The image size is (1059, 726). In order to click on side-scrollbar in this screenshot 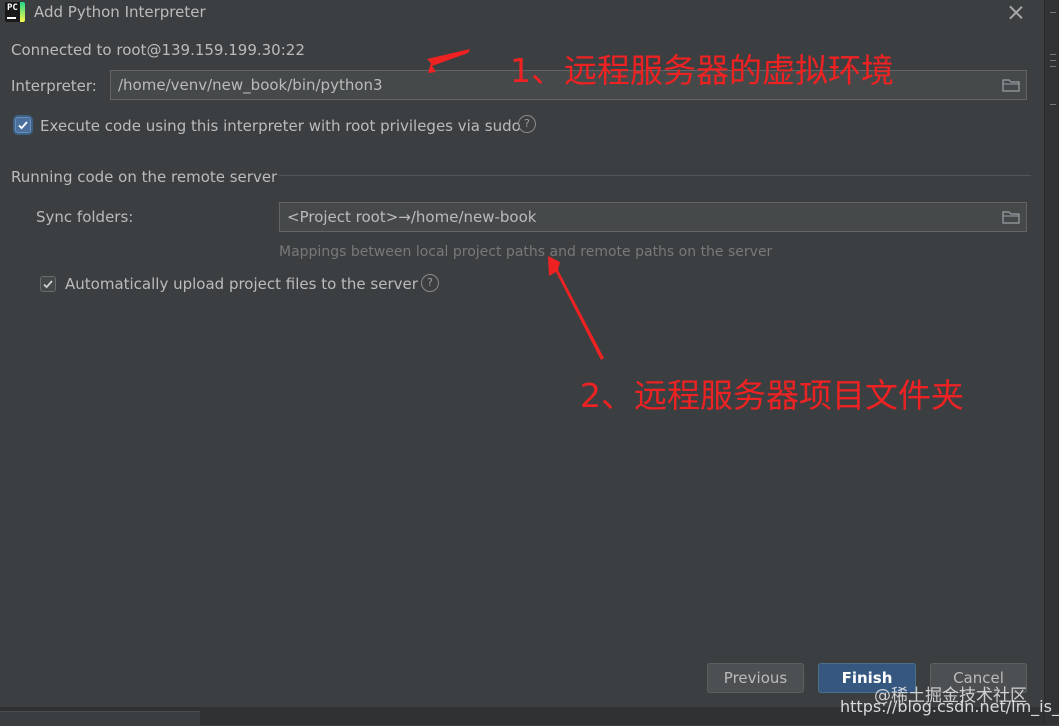, I will do `click(1051, 362)`.